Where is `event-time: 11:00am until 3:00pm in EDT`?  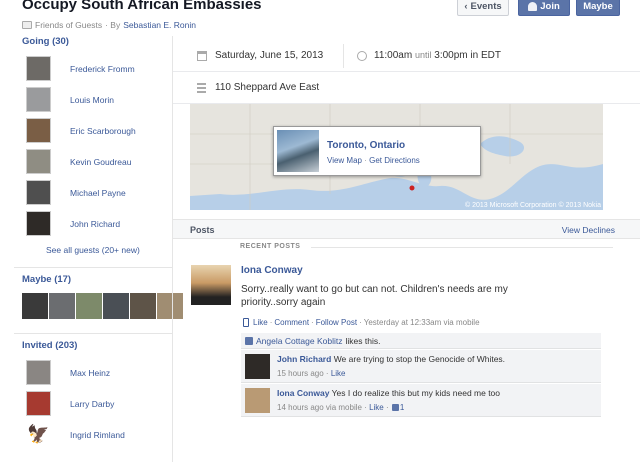
event-time: 11:00am until 3:00pm in EDT is located at coordinates (437, 55).